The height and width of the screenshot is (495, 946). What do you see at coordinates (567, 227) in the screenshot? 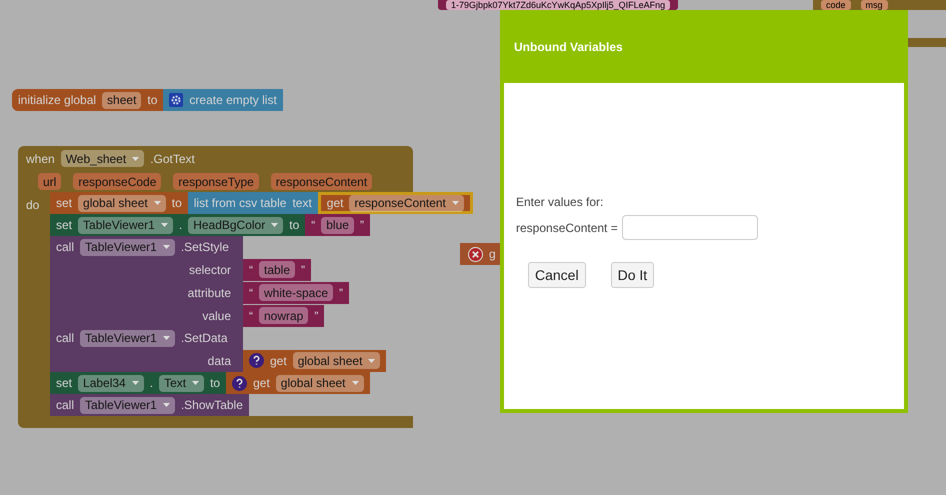
I see `field-label: responseContent =` at bounding box center [567, 227].